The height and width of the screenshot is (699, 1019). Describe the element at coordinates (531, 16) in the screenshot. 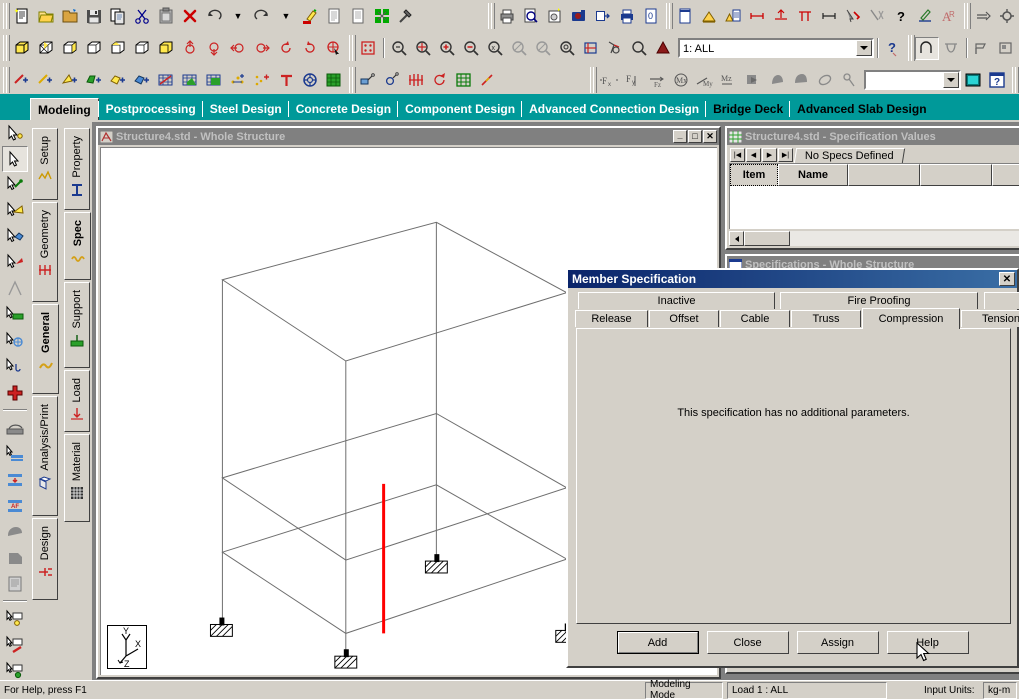

I see `print-preview-icon` at that location.